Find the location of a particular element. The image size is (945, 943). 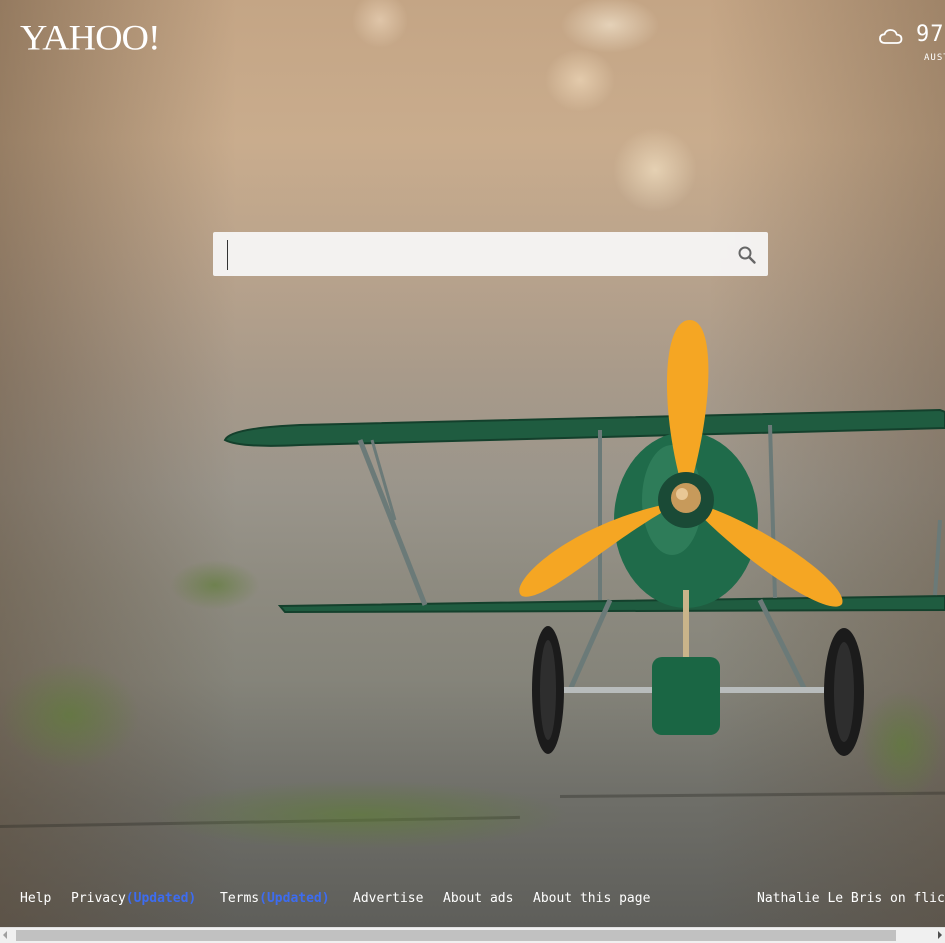

footer-link-about-ads: About ads is located at coordinates (478, 898).